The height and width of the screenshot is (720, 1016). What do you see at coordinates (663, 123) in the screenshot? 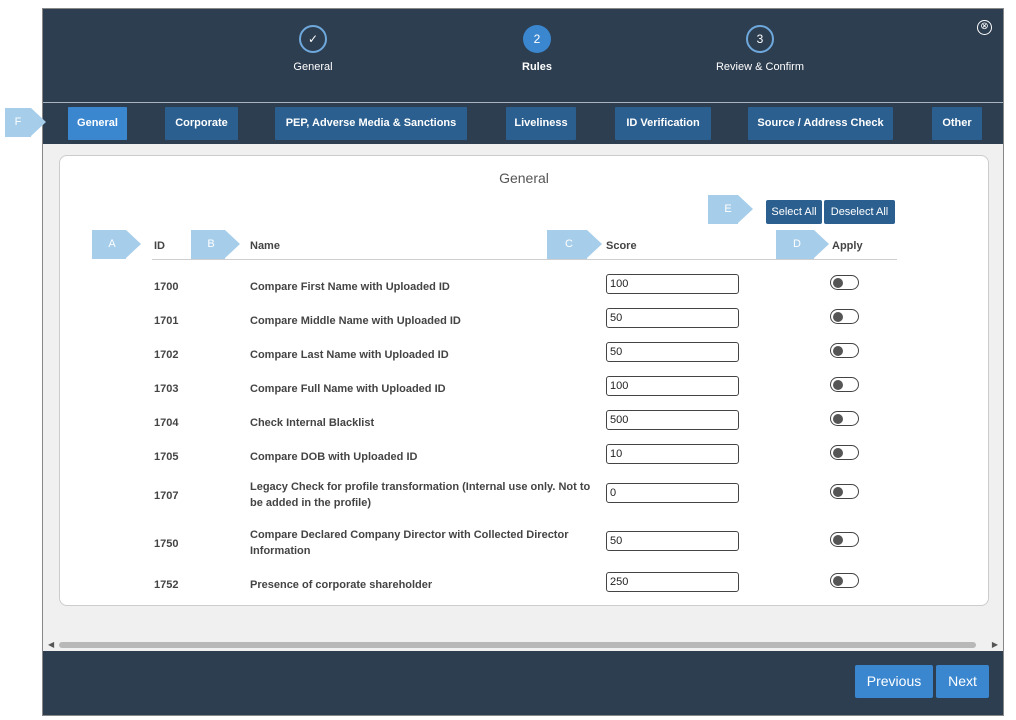
I see `tab-id-verification: ID Verification` at bounding box center [663, 123].